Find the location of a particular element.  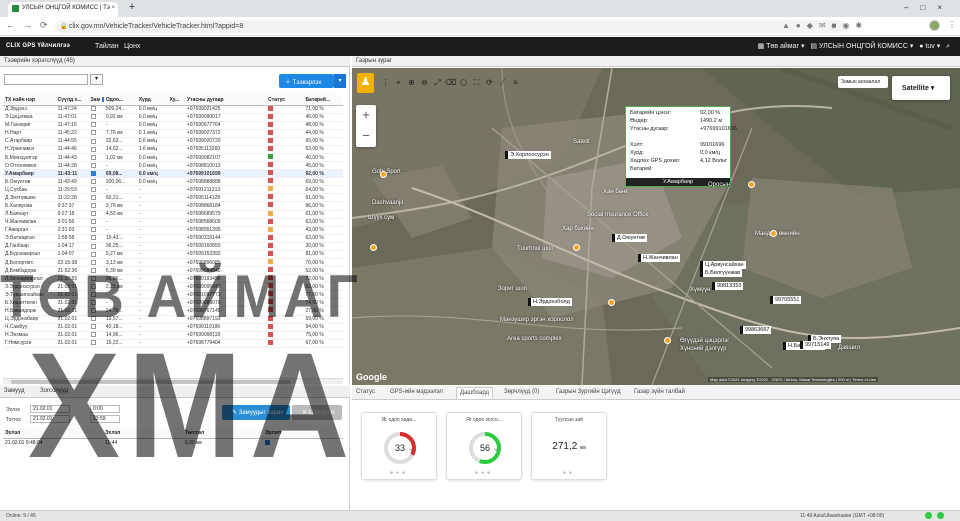

tab-violations: Зөрчлүүд (0) is located at coordinates (521, 392).